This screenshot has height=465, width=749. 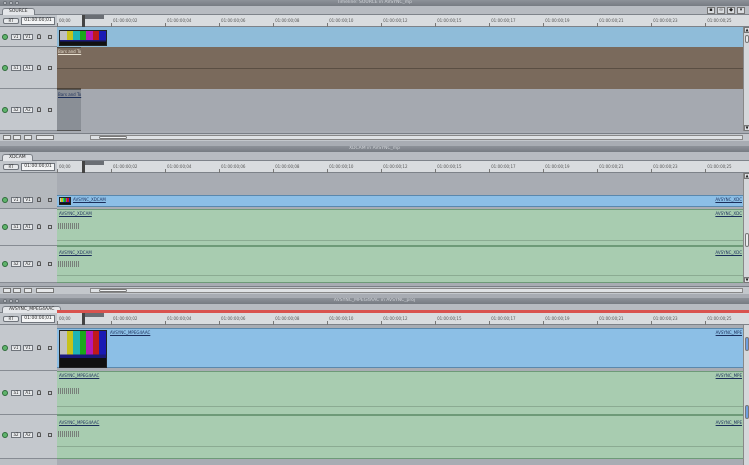 What do you see at coordinates (18, 11) in the screenshot?
I see `tab-source: SOURCE` at bounding box center [18, 11].